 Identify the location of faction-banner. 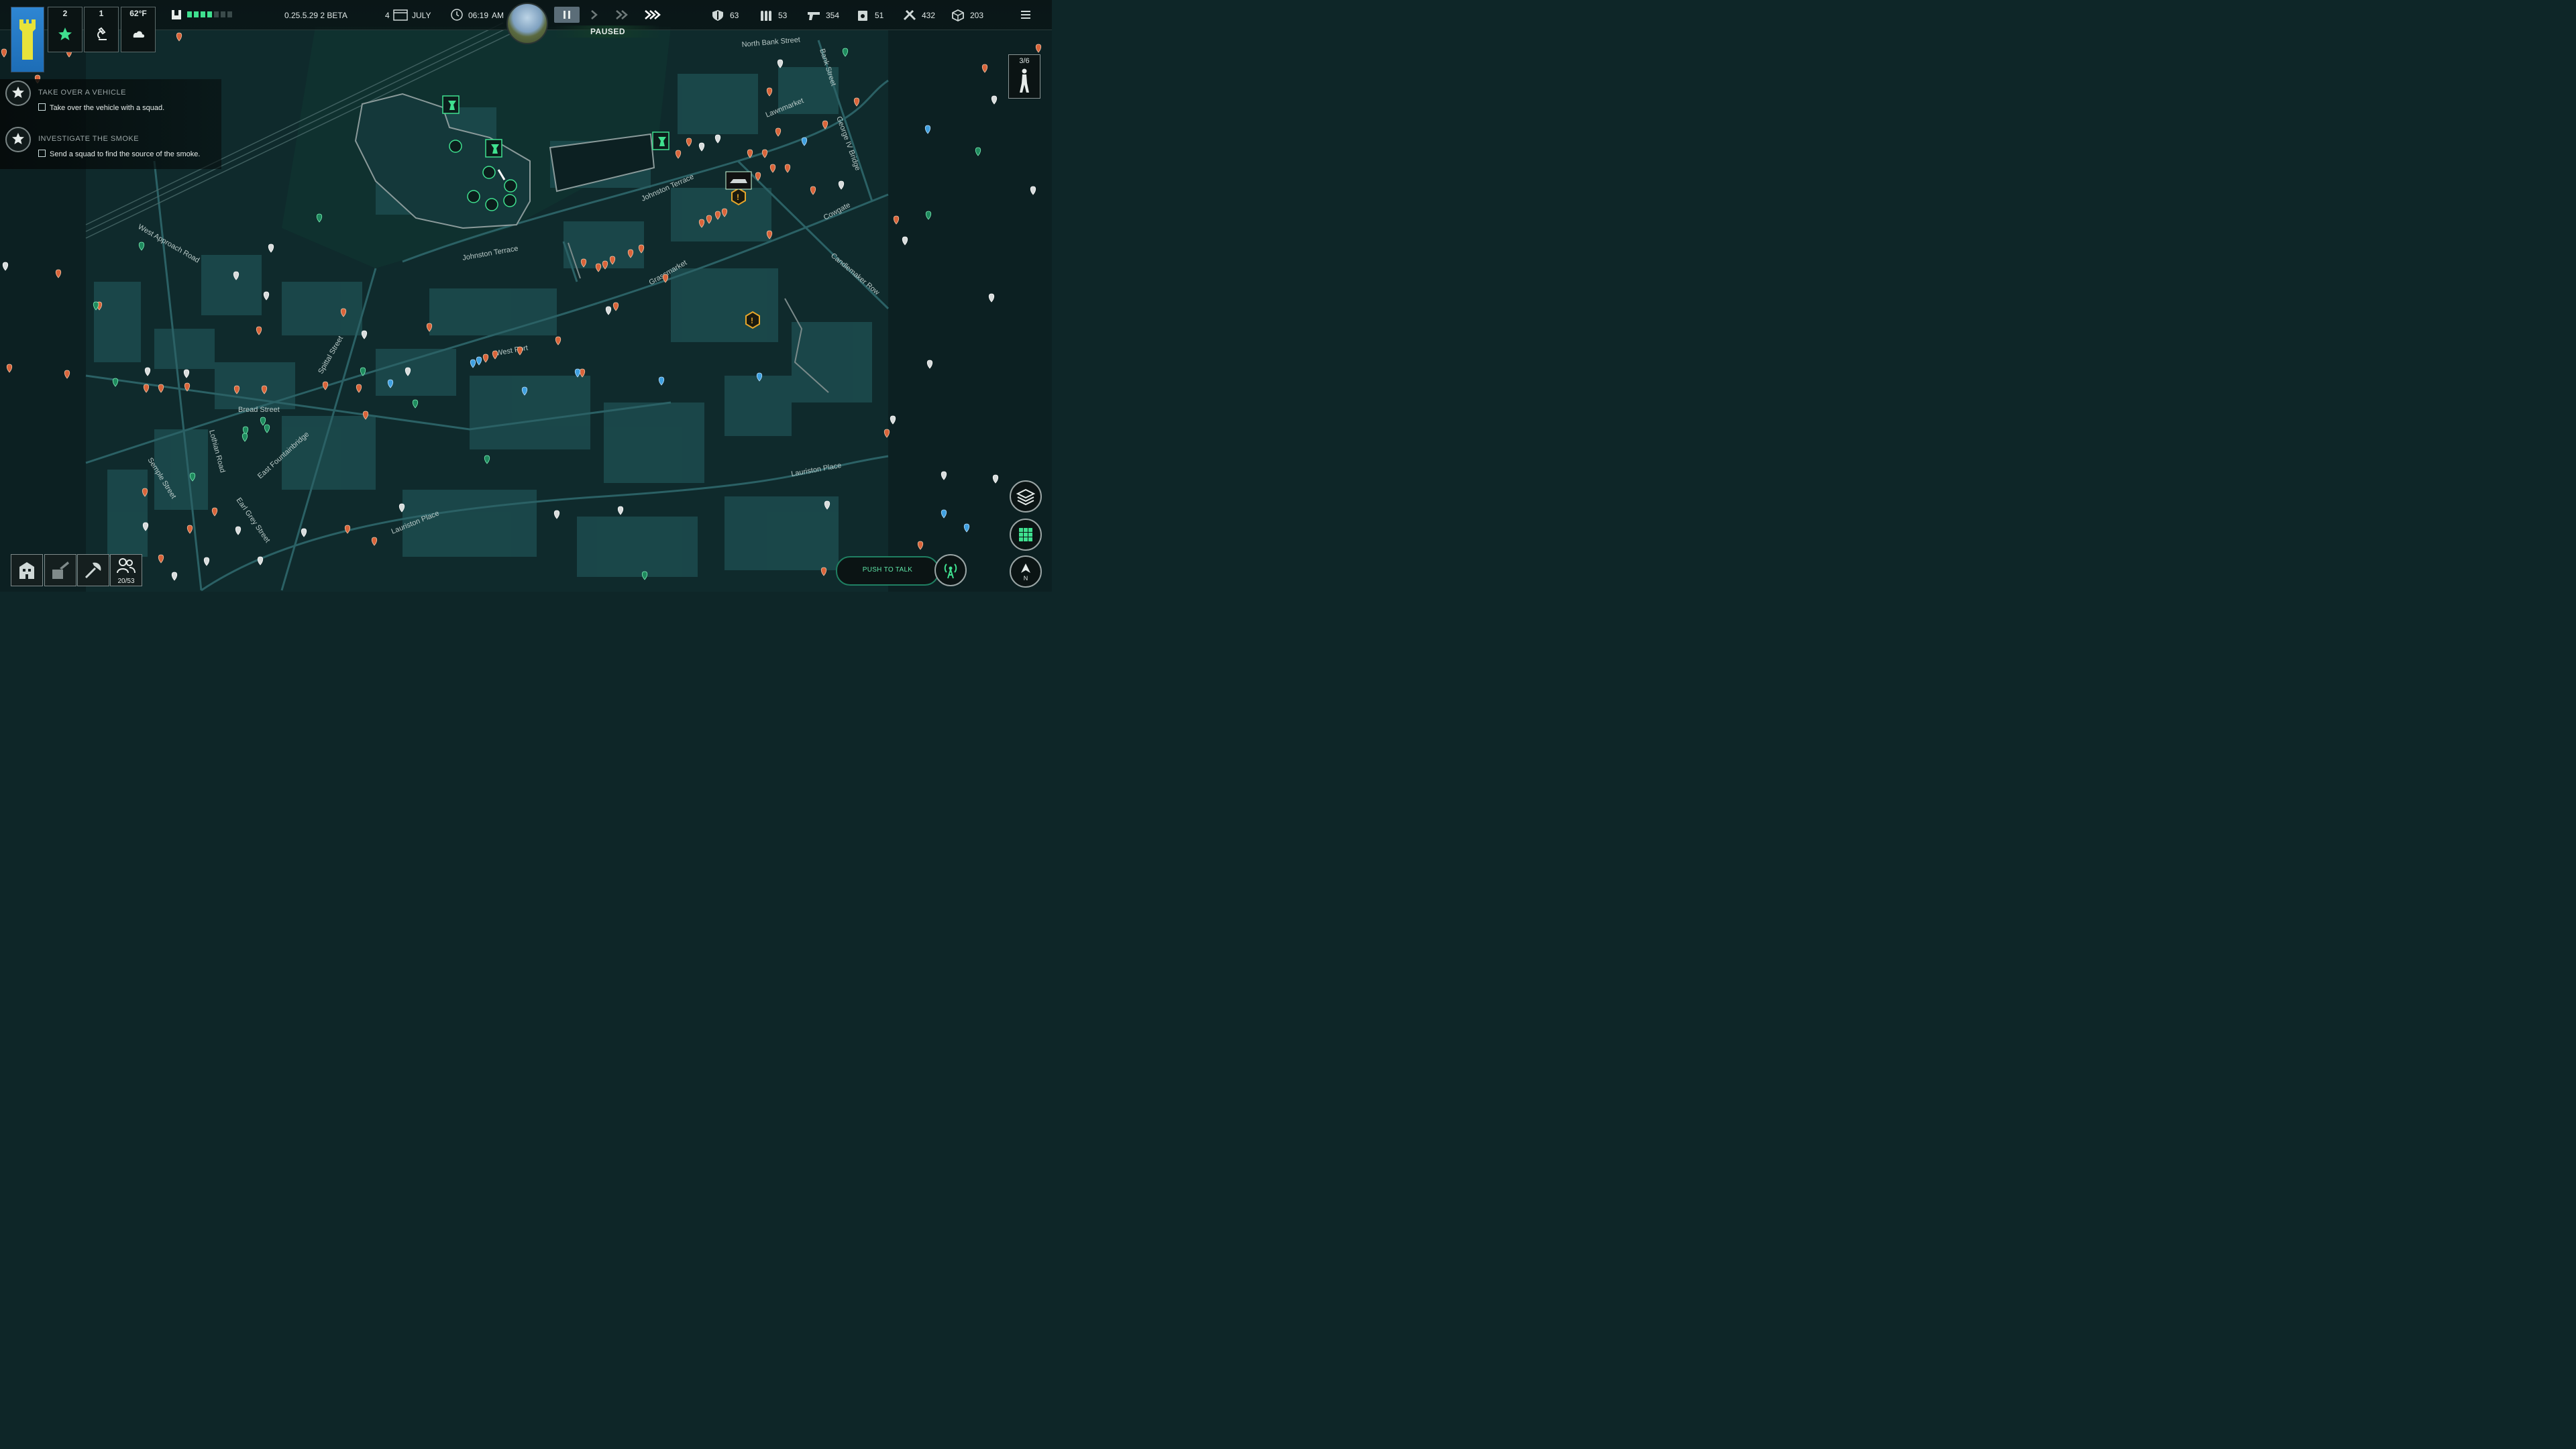
(27, 39).